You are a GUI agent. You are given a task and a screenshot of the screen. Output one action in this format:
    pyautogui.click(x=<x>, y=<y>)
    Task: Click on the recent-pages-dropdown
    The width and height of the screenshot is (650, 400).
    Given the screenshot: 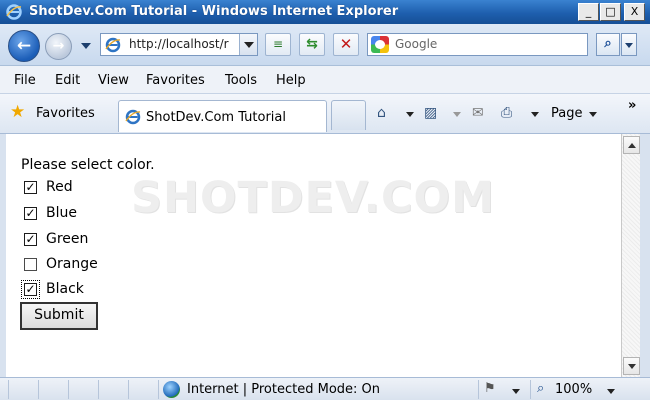 What is the action you would take?
    pyautogui.click(x=86, y=46)
    